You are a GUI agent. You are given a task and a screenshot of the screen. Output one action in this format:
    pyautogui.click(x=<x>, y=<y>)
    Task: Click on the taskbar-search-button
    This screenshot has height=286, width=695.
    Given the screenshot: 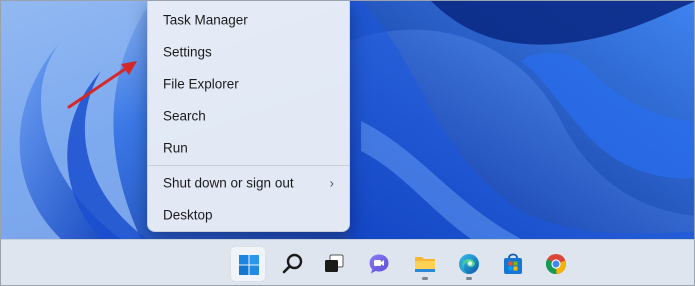 What is the action you would take?
    pyautogui.click(x=293, y=264)
    